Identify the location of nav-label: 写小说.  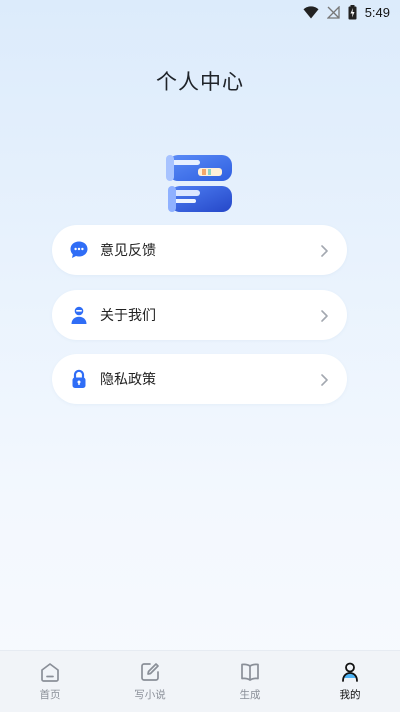
(150, 695).